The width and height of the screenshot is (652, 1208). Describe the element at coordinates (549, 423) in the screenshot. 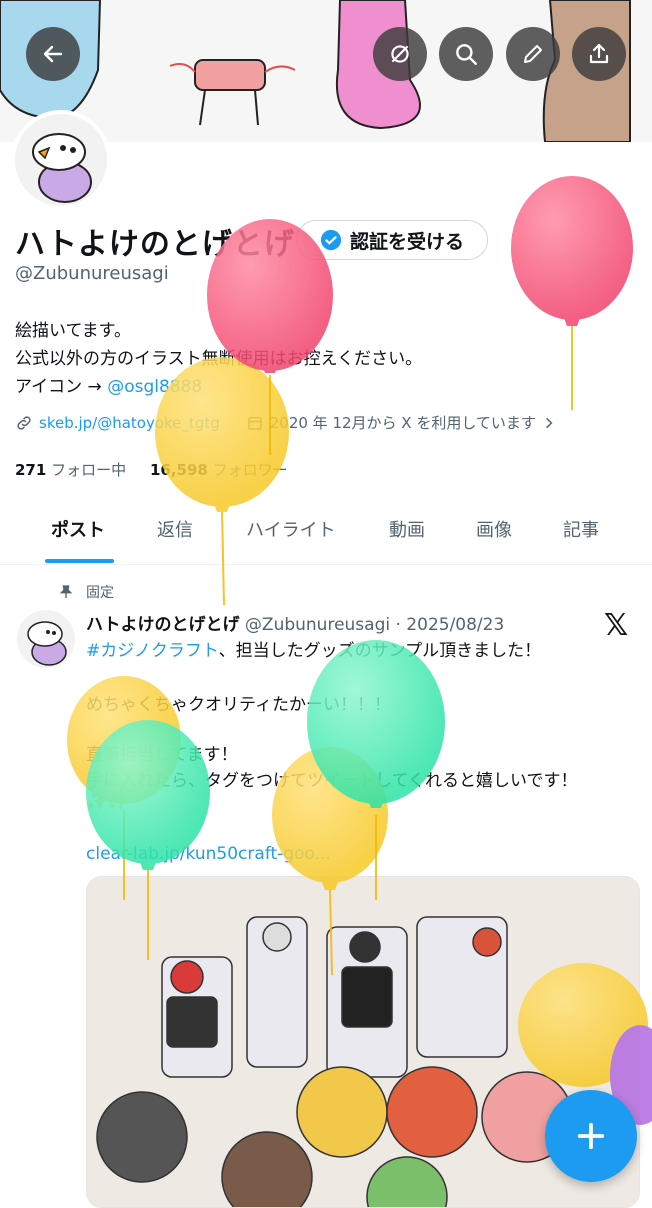

I see `chevron-right-icon` at that location.